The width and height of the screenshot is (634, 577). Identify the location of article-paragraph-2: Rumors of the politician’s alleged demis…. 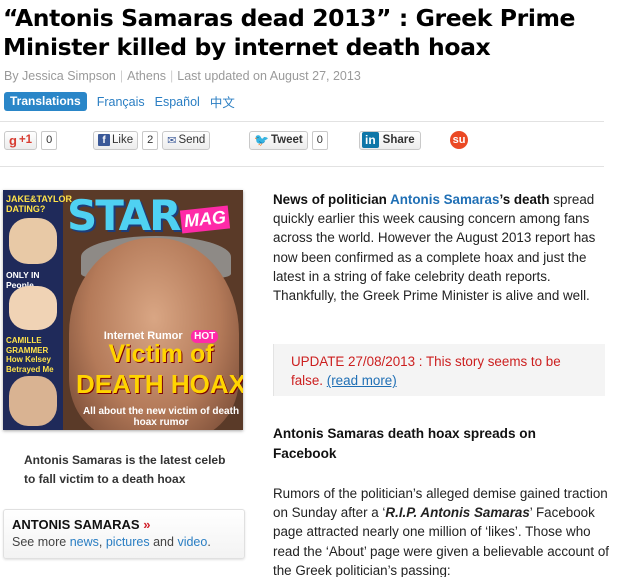
(443, 530).